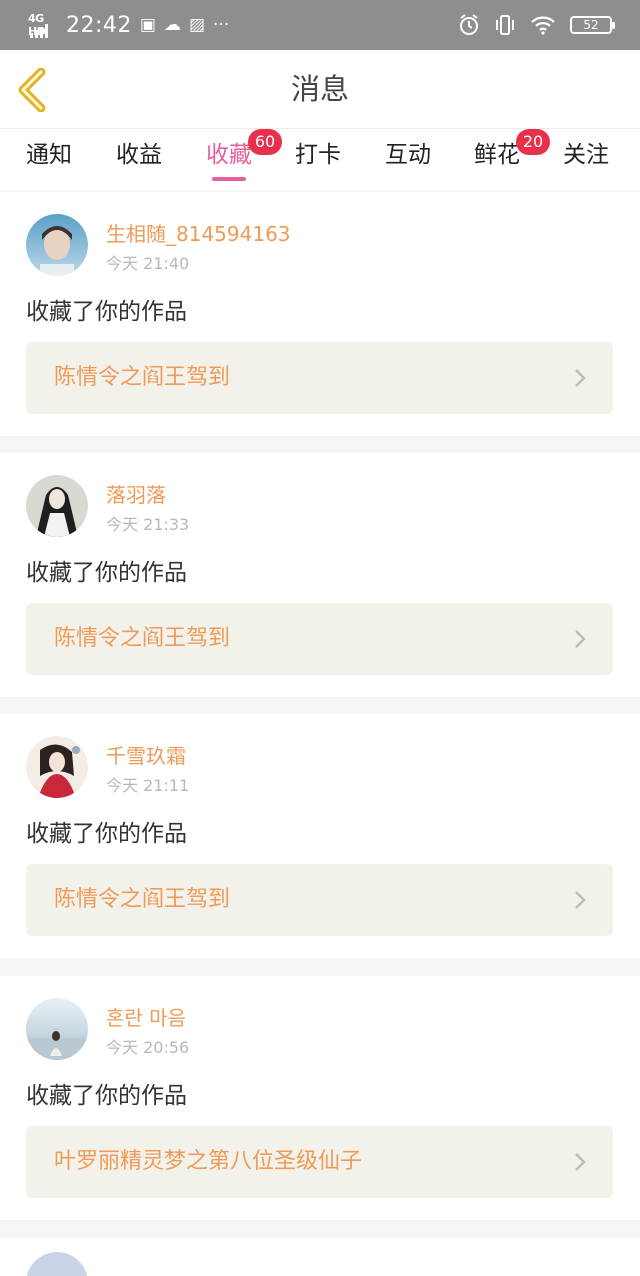 The image size is (640, 1276). What do you see at coordinates (99, 25) in the screenshot?
I see `status-time: 22:42` at bounding box center [99, 25].